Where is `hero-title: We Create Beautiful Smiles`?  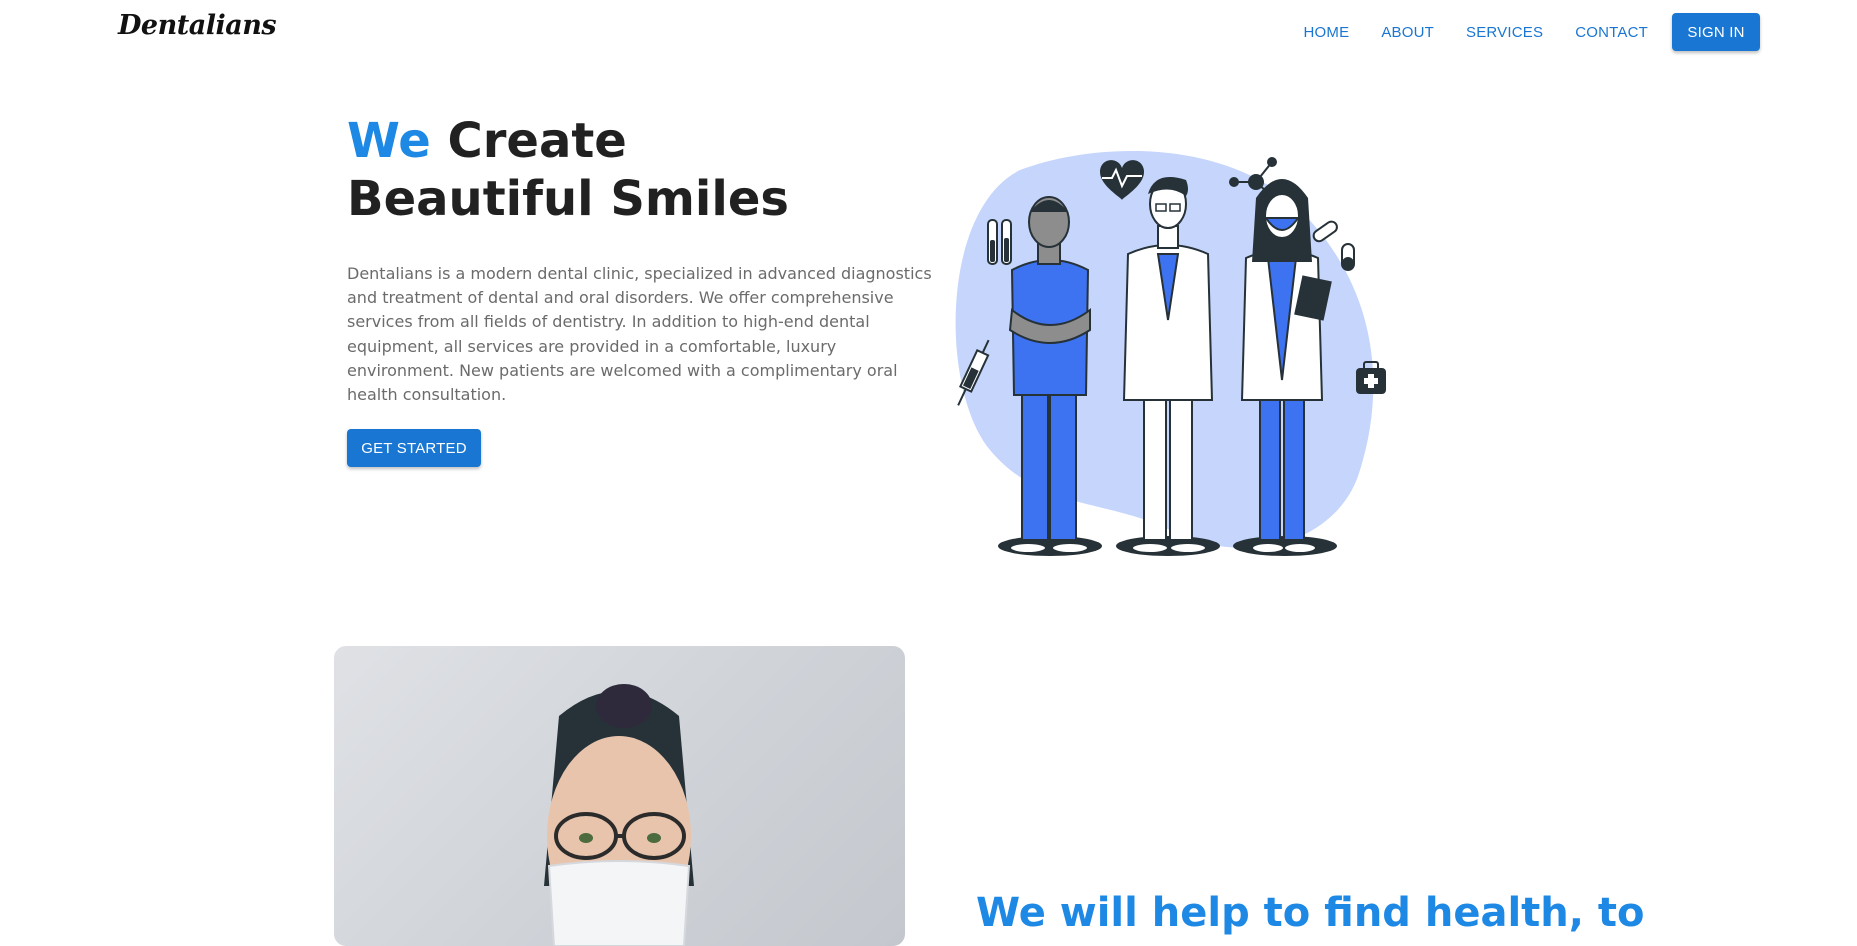
hero-title: We Create Beautiful Smiles is located at coordinates (607, 170).